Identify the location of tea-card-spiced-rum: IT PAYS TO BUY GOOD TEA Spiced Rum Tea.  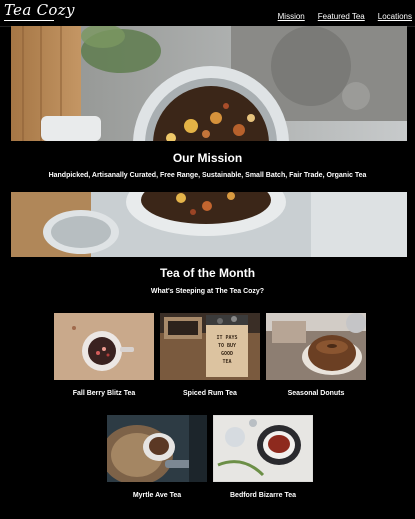
(210, 355).